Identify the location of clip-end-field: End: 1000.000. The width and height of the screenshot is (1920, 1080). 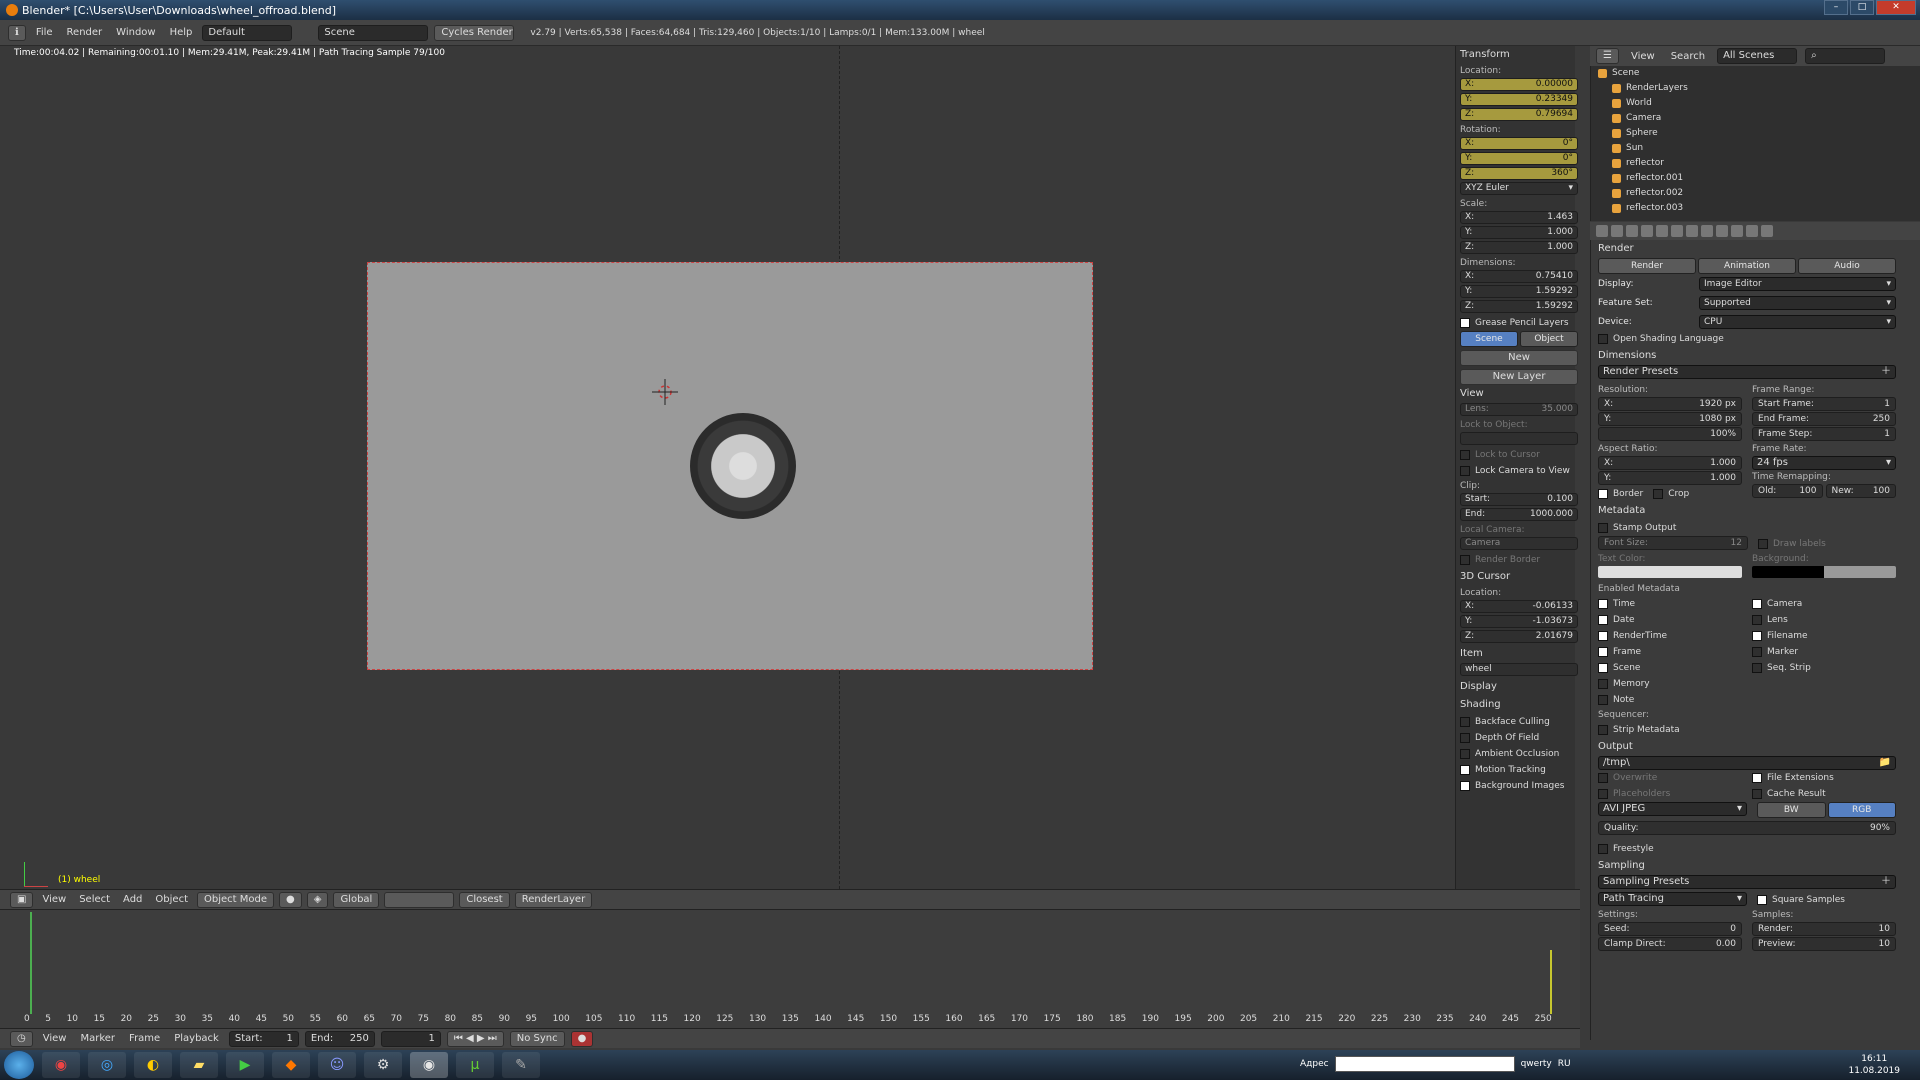
(1519, 514).